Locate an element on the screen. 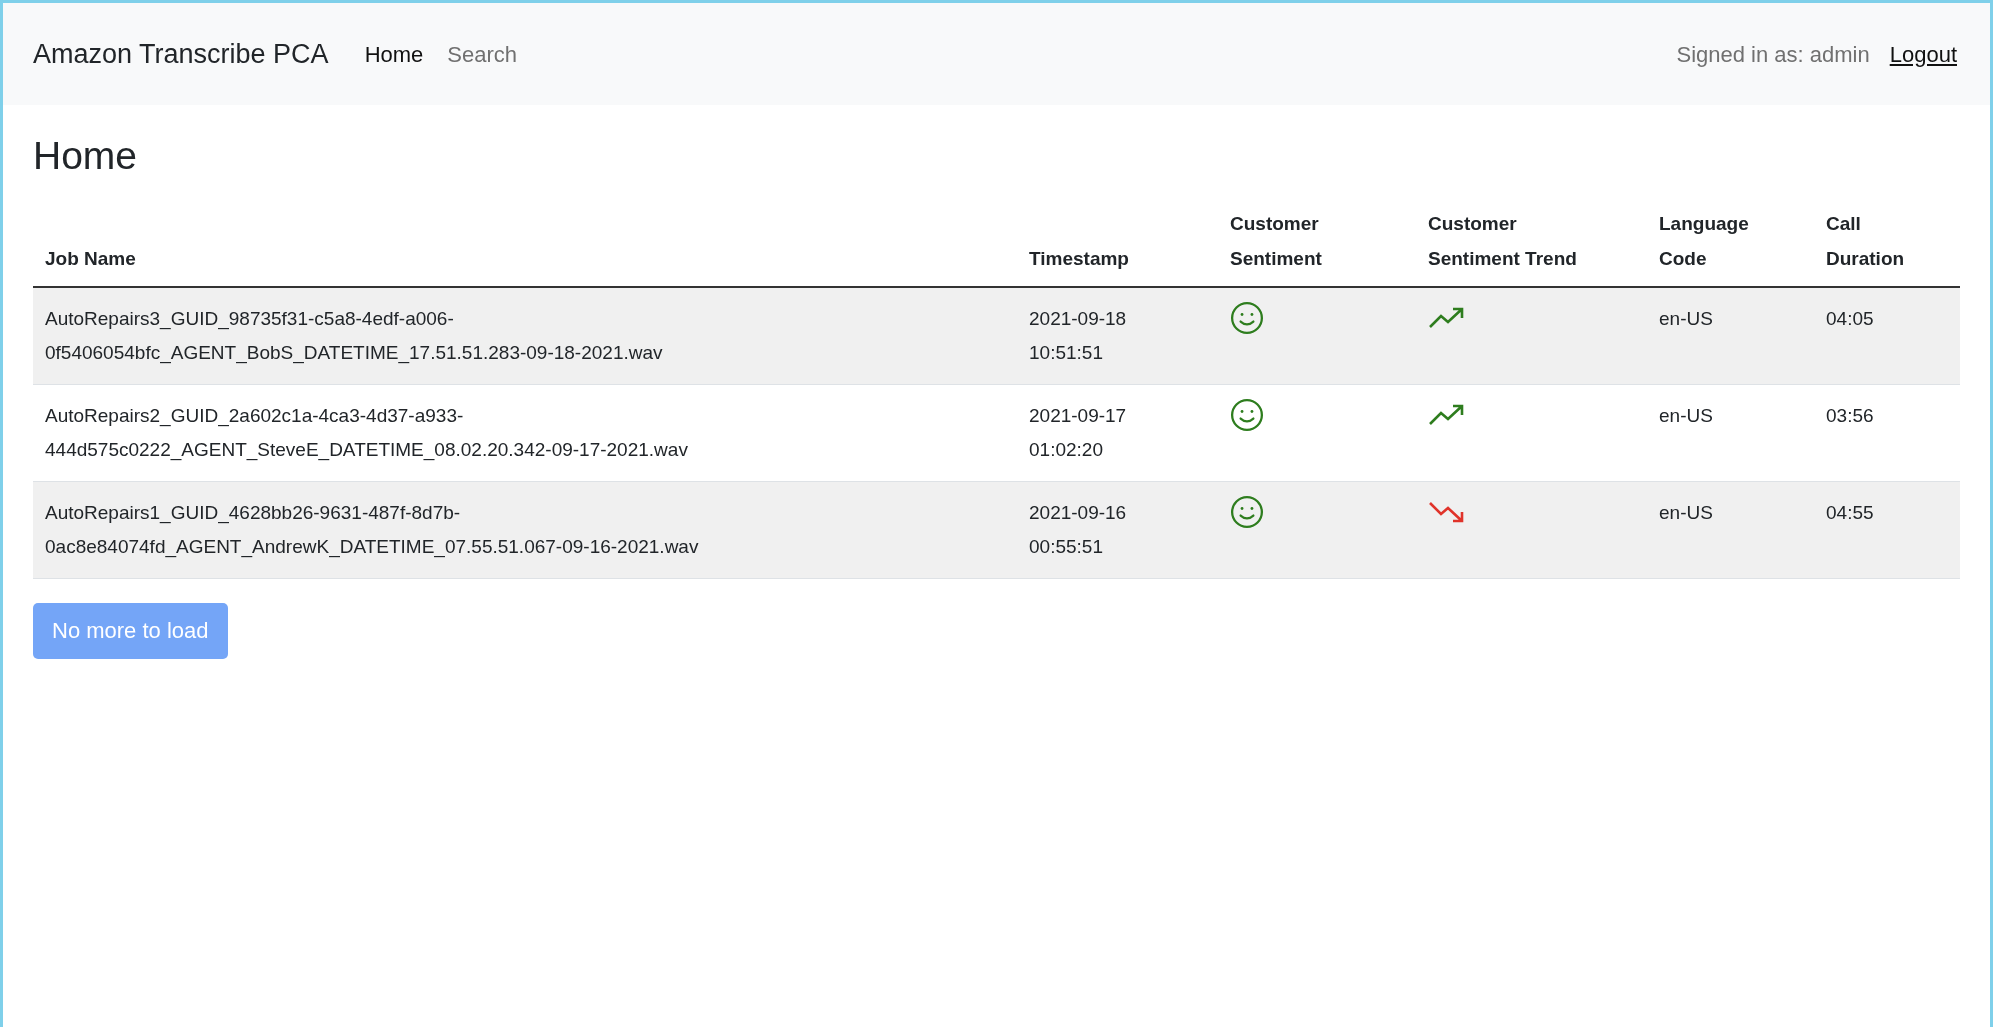  nav-link: Search is located at coordinates (482, 54).